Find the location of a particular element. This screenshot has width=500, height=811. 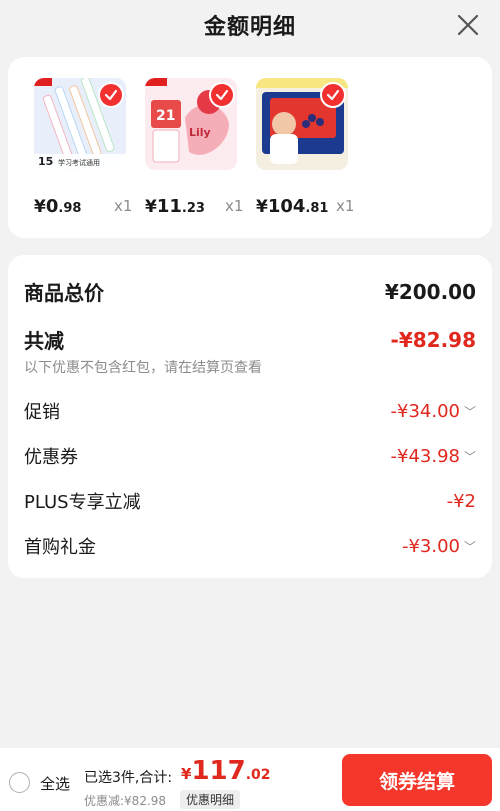

select-all-radio is located at coordinates (19, 782).